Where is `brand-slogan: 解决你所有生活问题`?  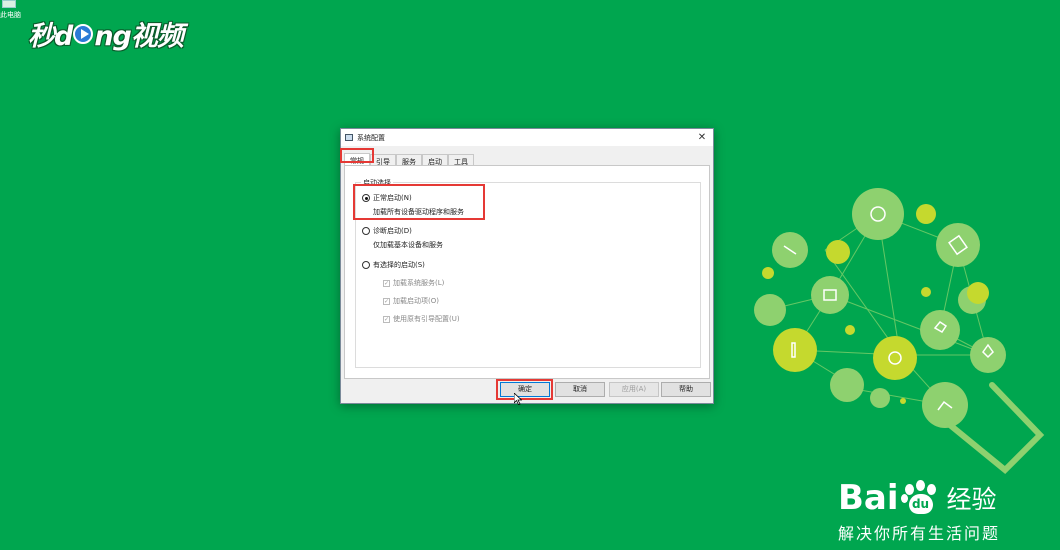
brand-slogan: 解决你所有生活问题 is located at coordinates (919, 533).